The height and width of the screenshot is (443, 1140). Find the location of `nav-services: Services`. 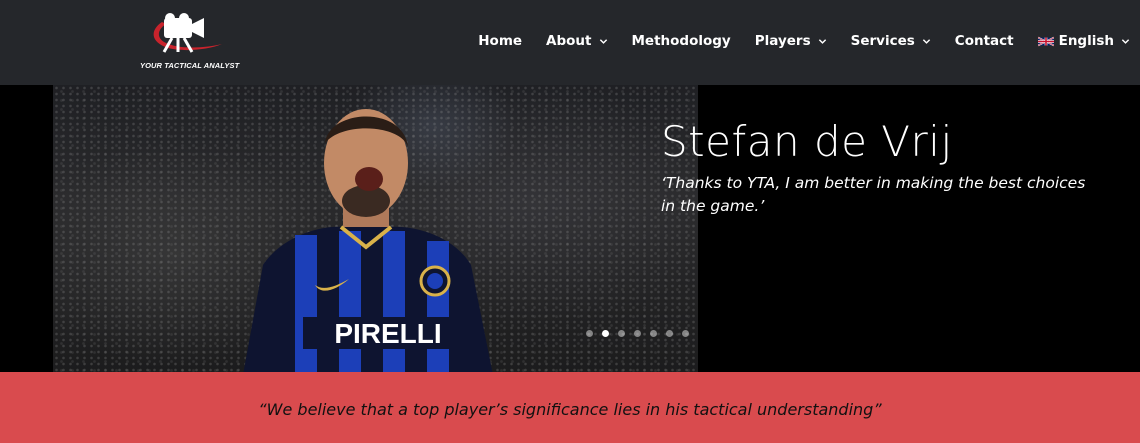

nav-services: Services is located at coordinates (891, 41).